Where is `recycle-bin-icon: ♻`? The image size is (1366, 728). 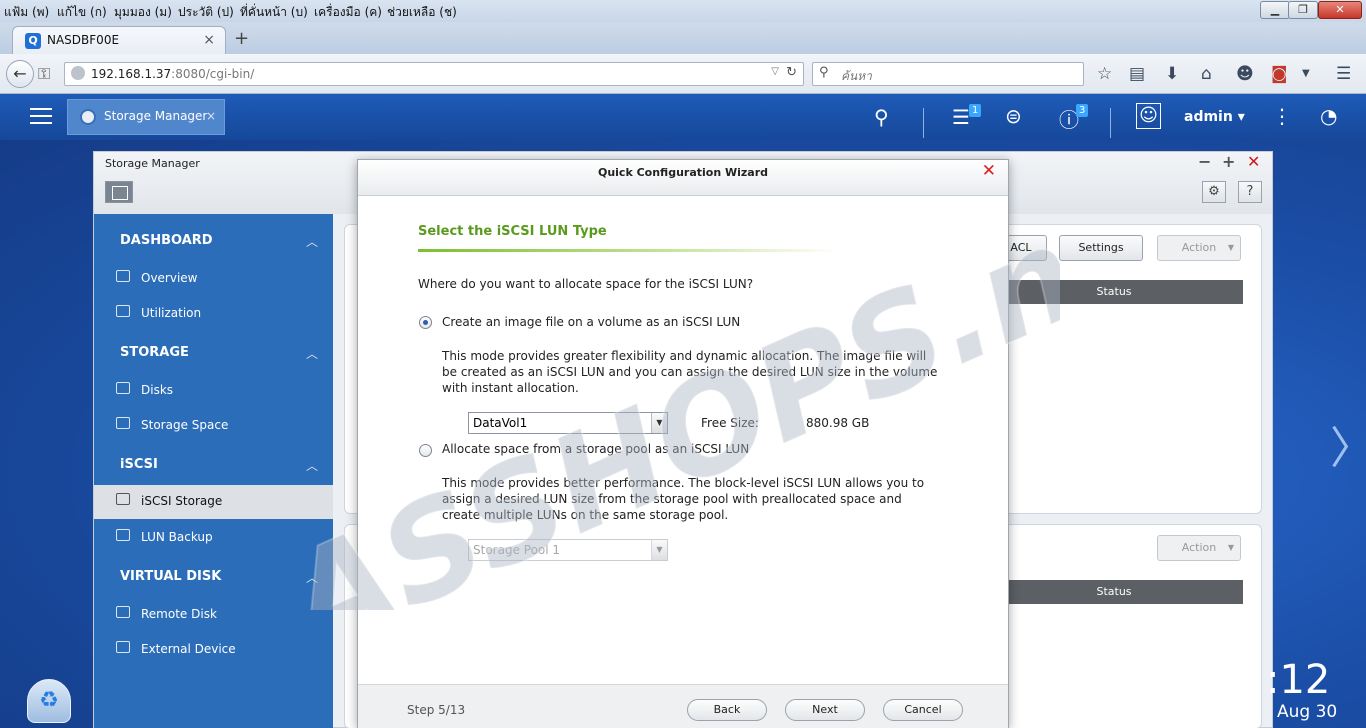
recycle-bin-icon: ♻ is located at coordinates (49, 701).